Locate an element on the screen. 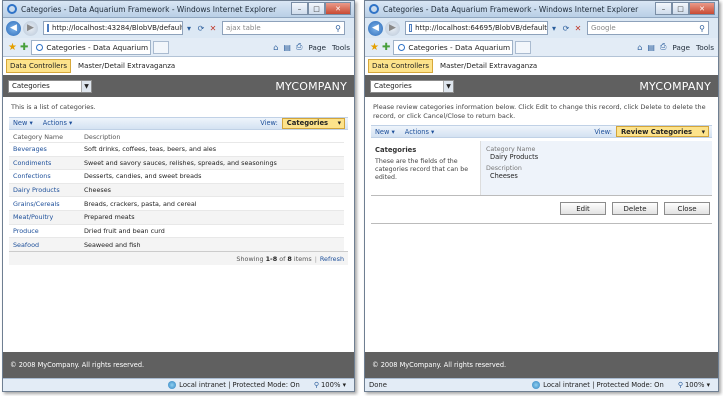 The height and width of the screenshot is (396, 723). table-row: Meat/Poultry Prepared meats is located at coordinates (176, 217).